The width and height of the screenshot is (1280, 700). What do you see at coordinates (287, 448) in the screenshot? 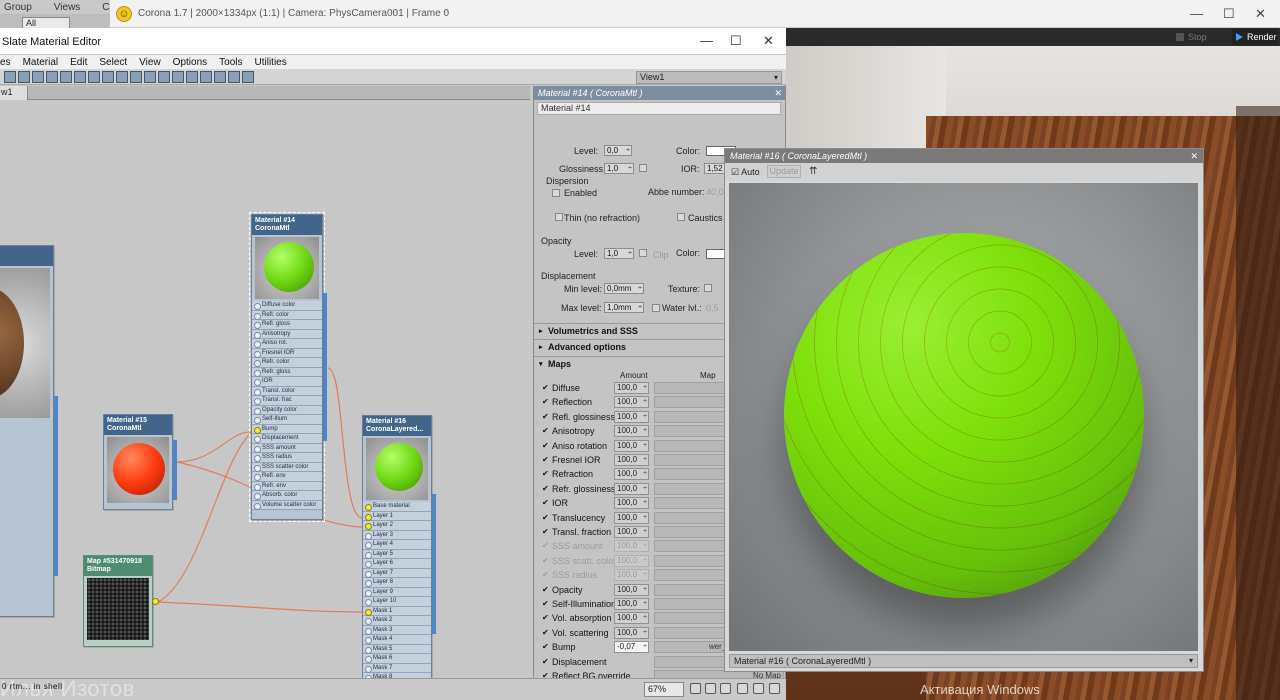
I see `node-slot: SSS amount` at bounding box center [287, 448].